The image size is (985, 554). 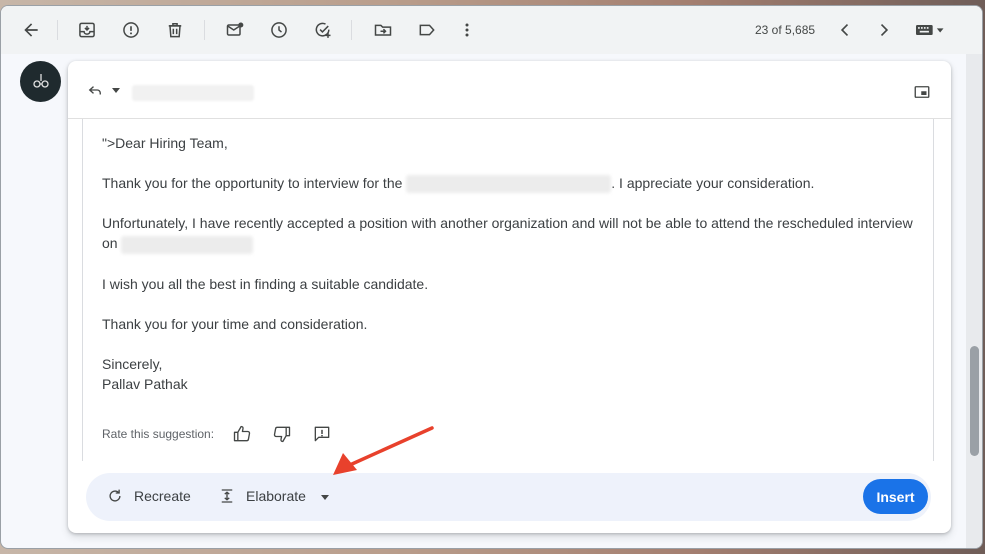 I want to click on page-scrollbar-track, so click(x=974, y=301).